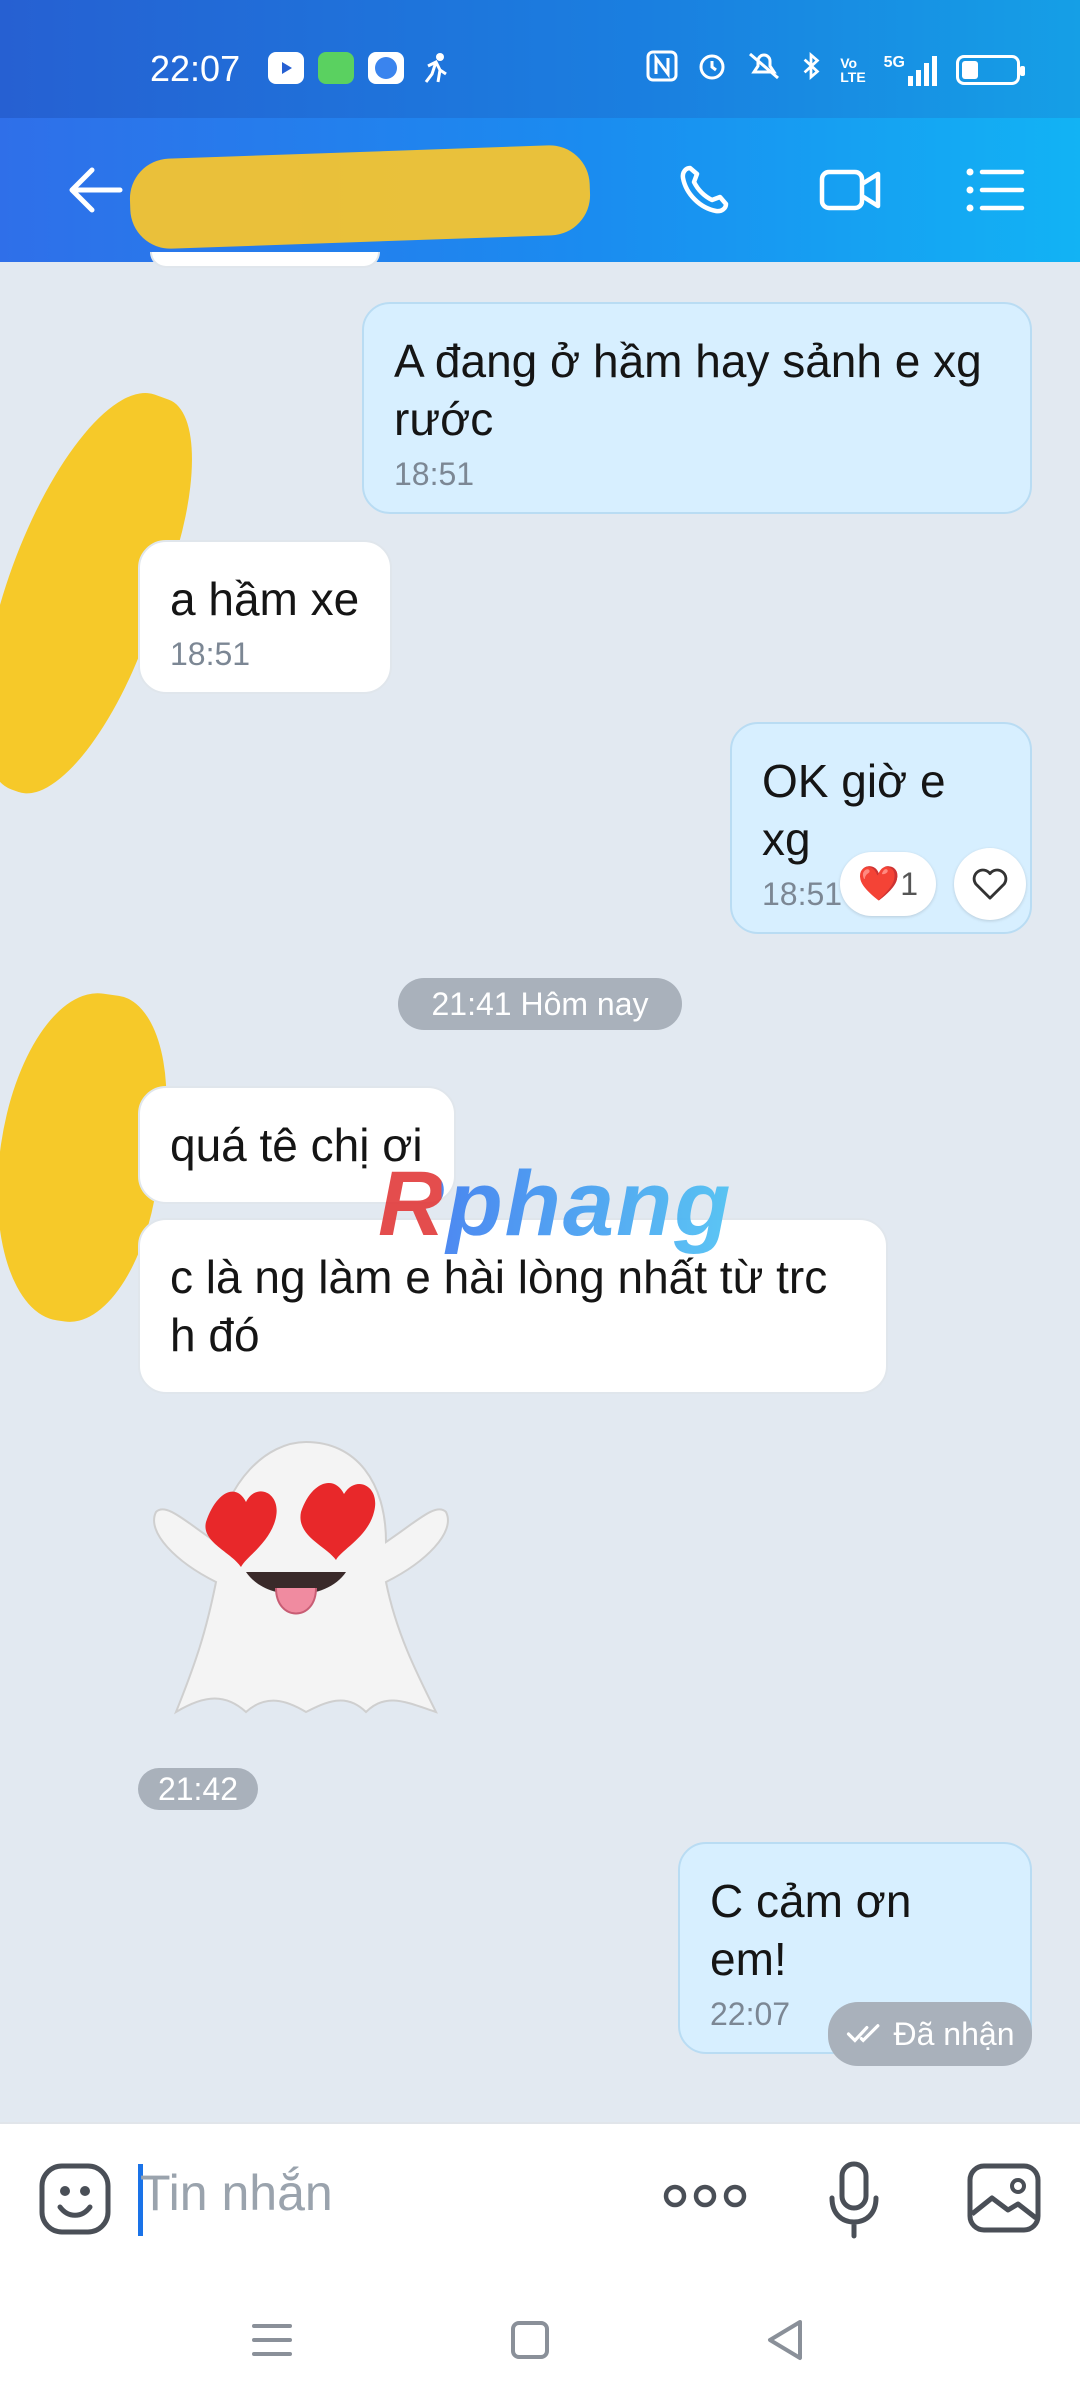 This screenshot has height=2400, width=1080. I want to click on double-check-icon, so click(862, 2033).